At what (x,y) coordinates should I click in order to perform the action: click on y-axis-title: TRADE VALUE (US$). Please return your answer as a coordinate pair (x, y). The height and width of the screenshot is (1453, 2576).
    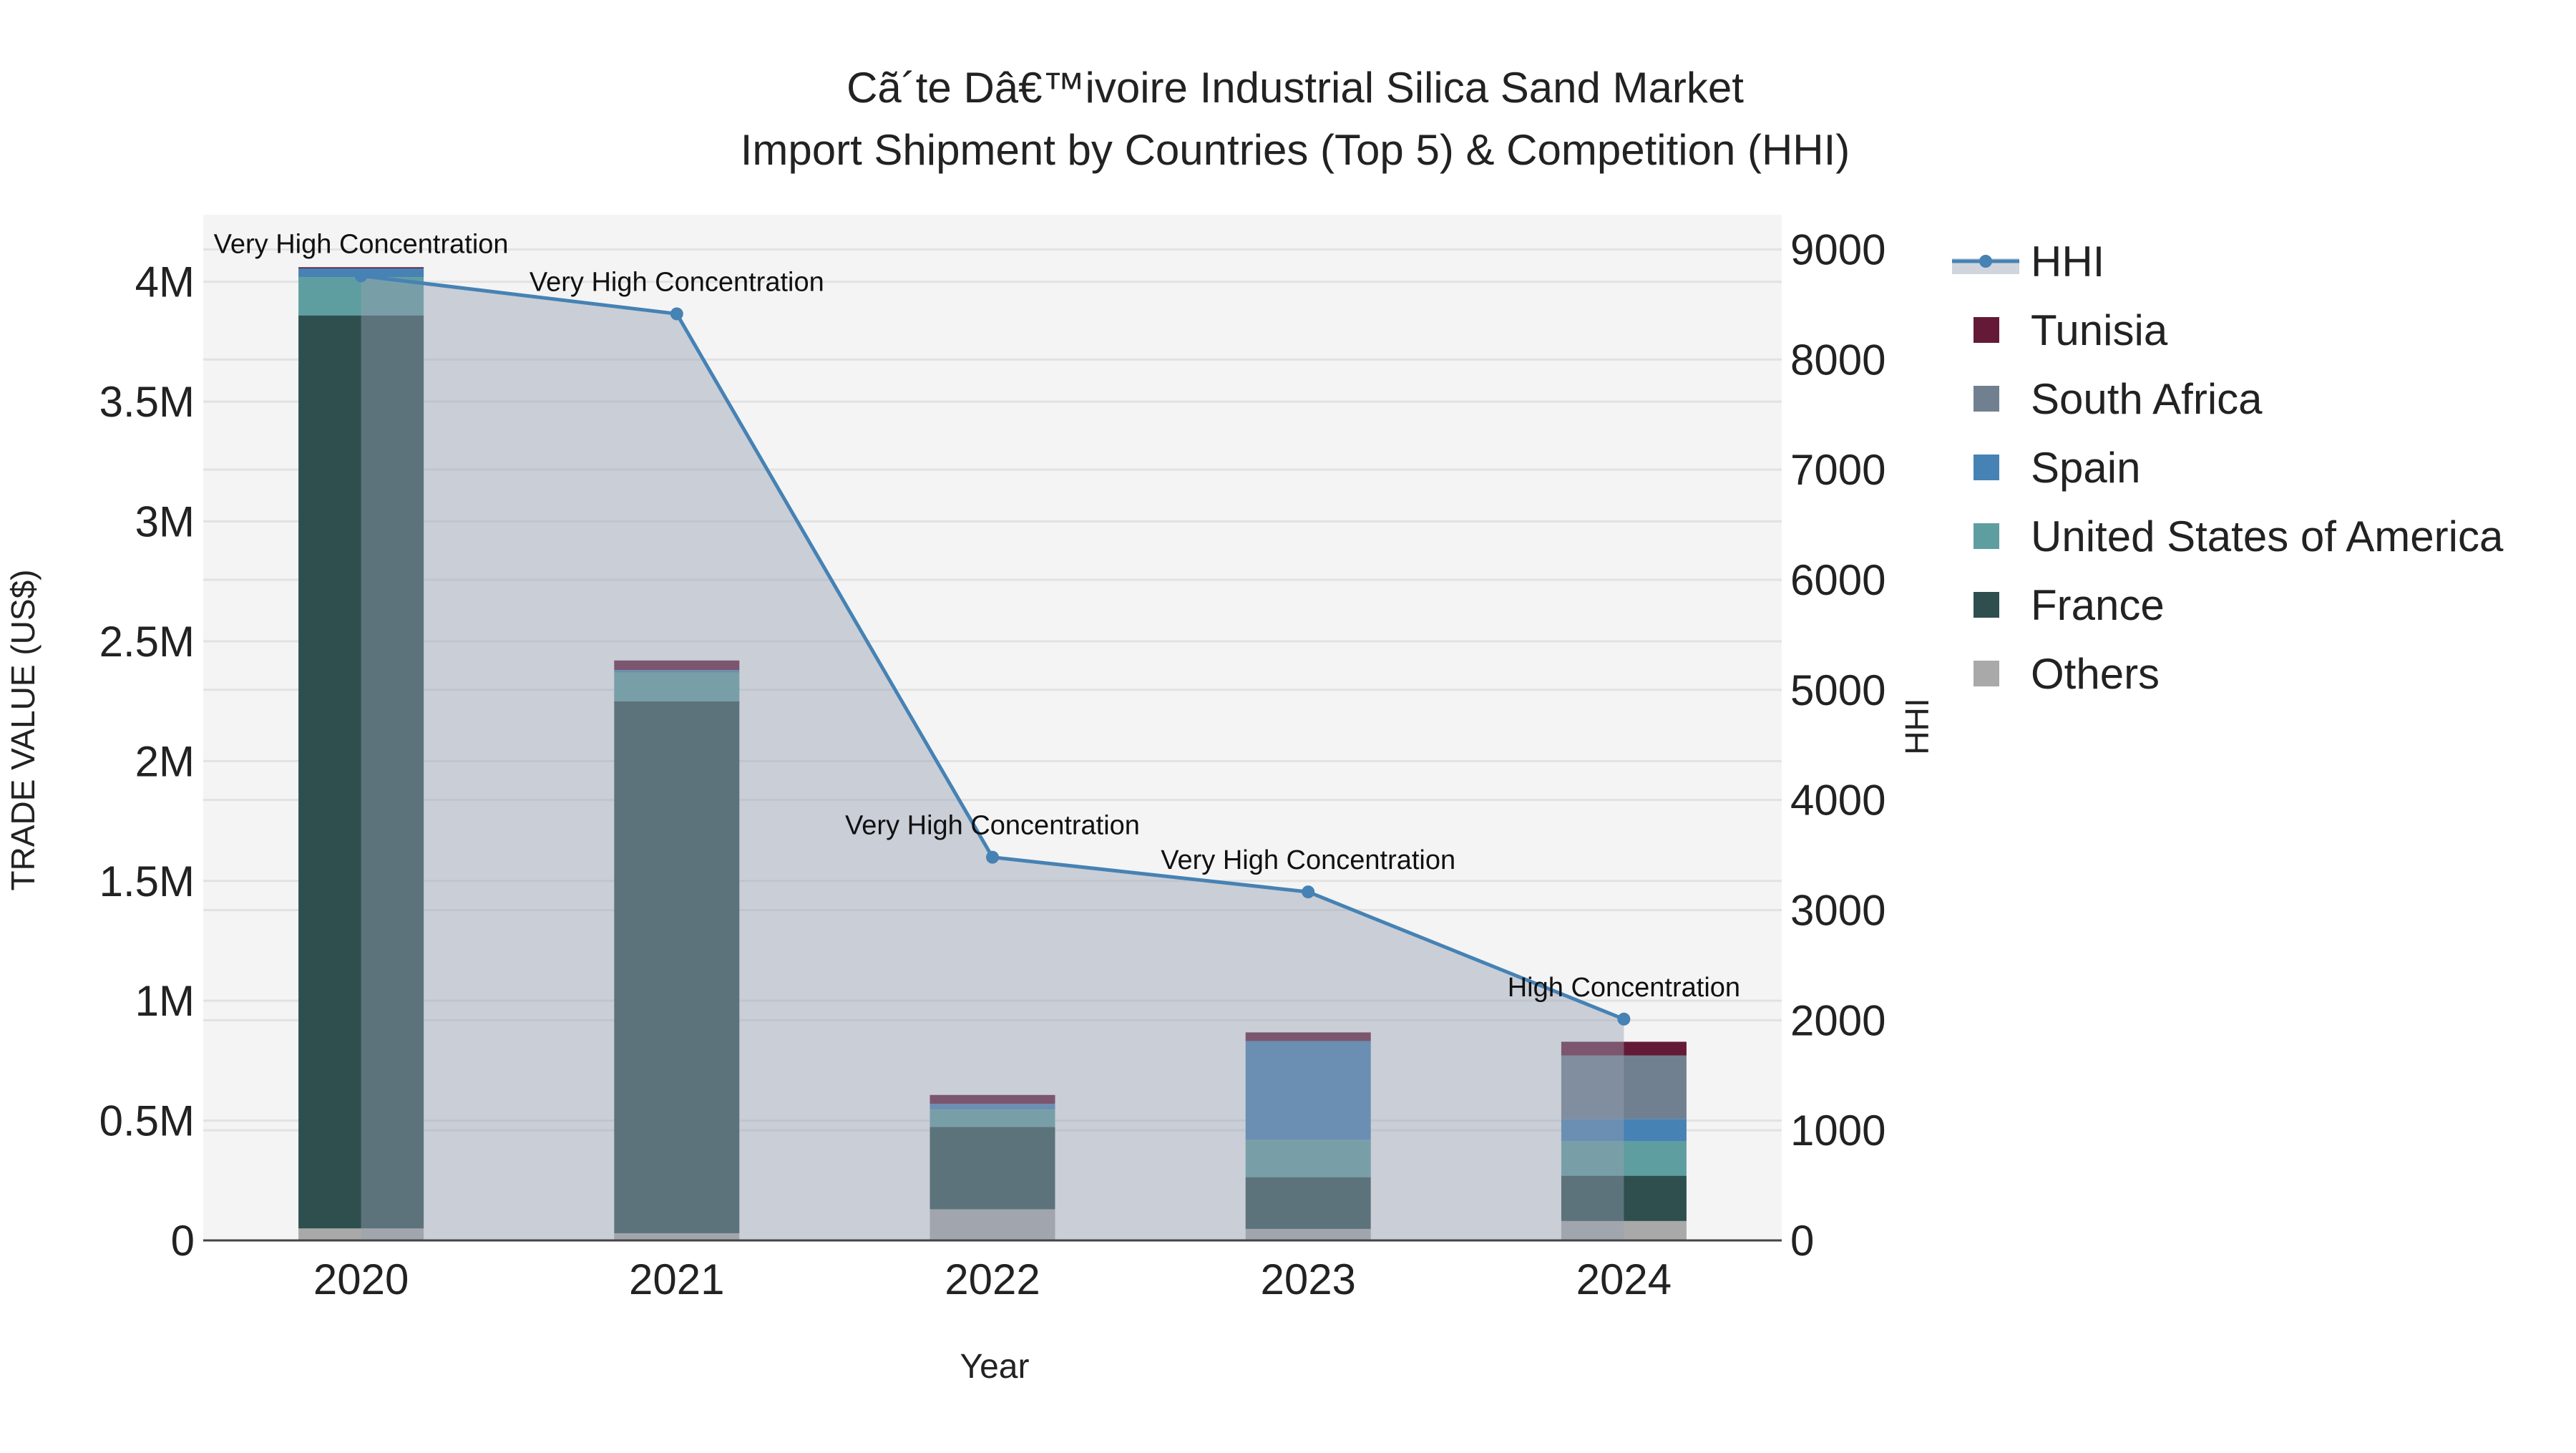
    Looking at the image, I should click on (23, 729).